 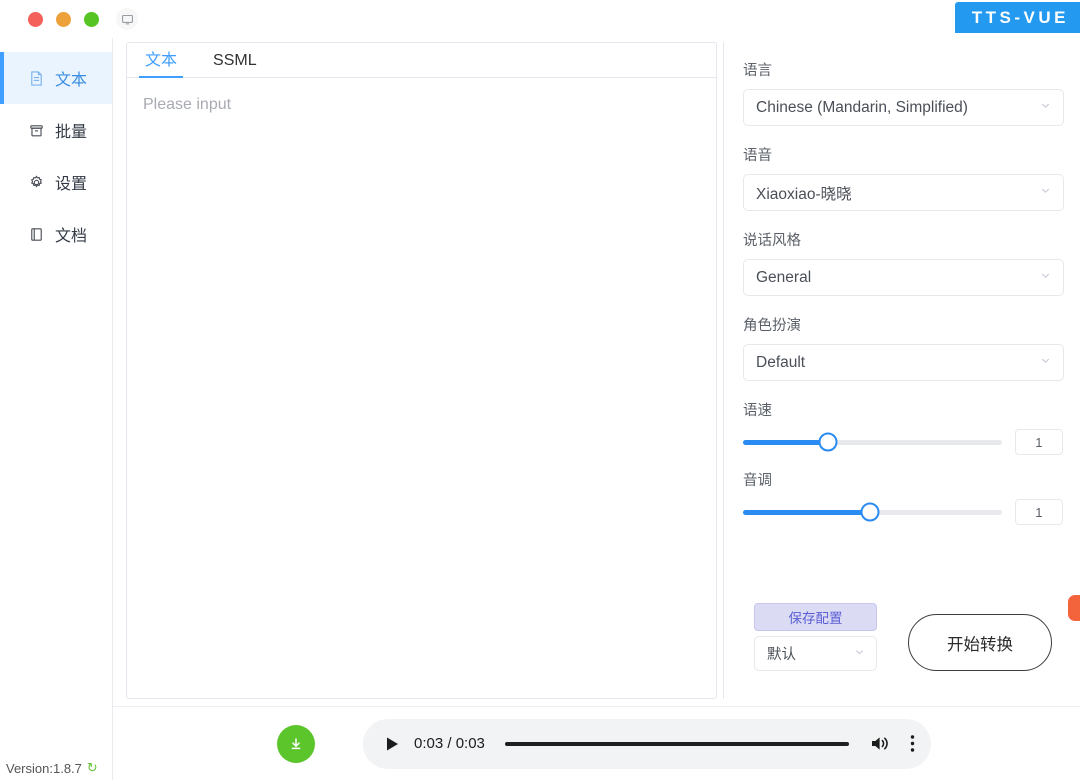 What do you see at coordinates (392, 744) in the screenshot?
I see `play-icon` at bounding box center [392, 744].